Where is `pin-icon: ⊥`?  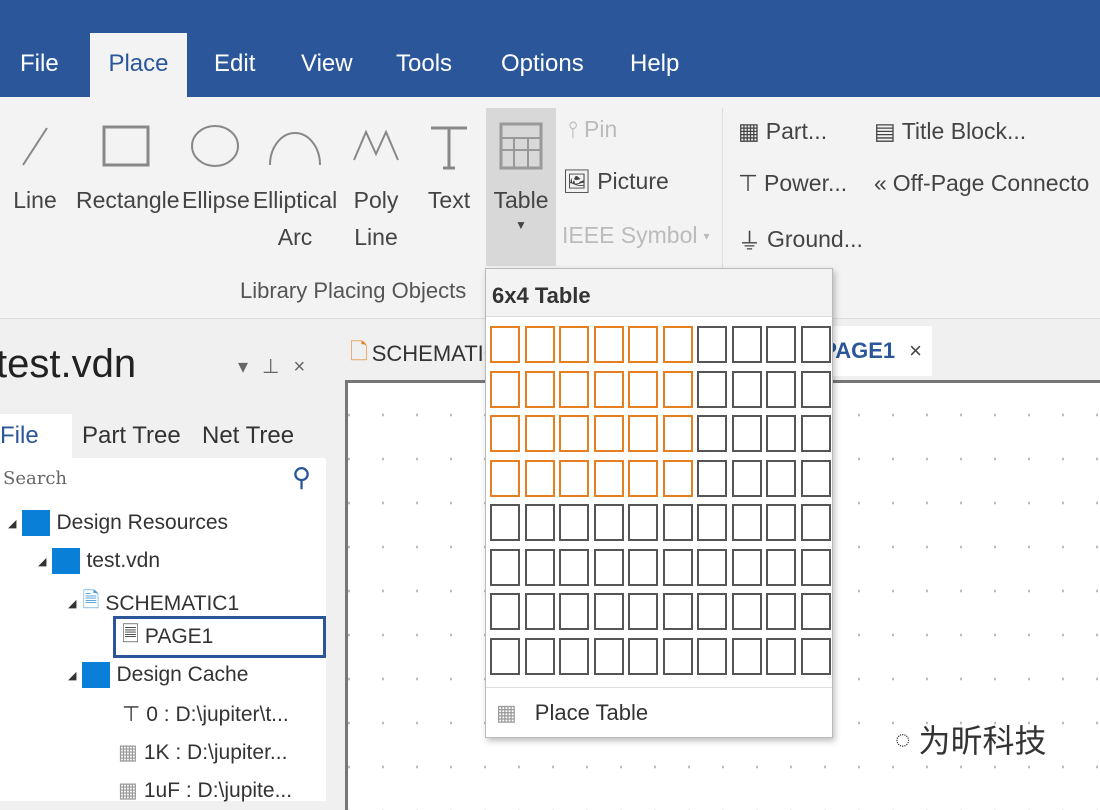
pin-icon: ⊥ is located at coordinates (277, 367).